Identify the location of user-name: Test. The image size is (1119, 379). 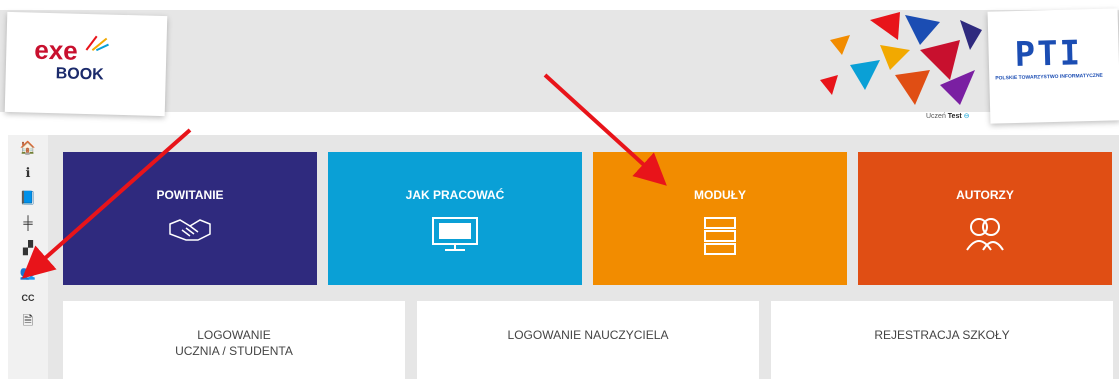
(954, 116).